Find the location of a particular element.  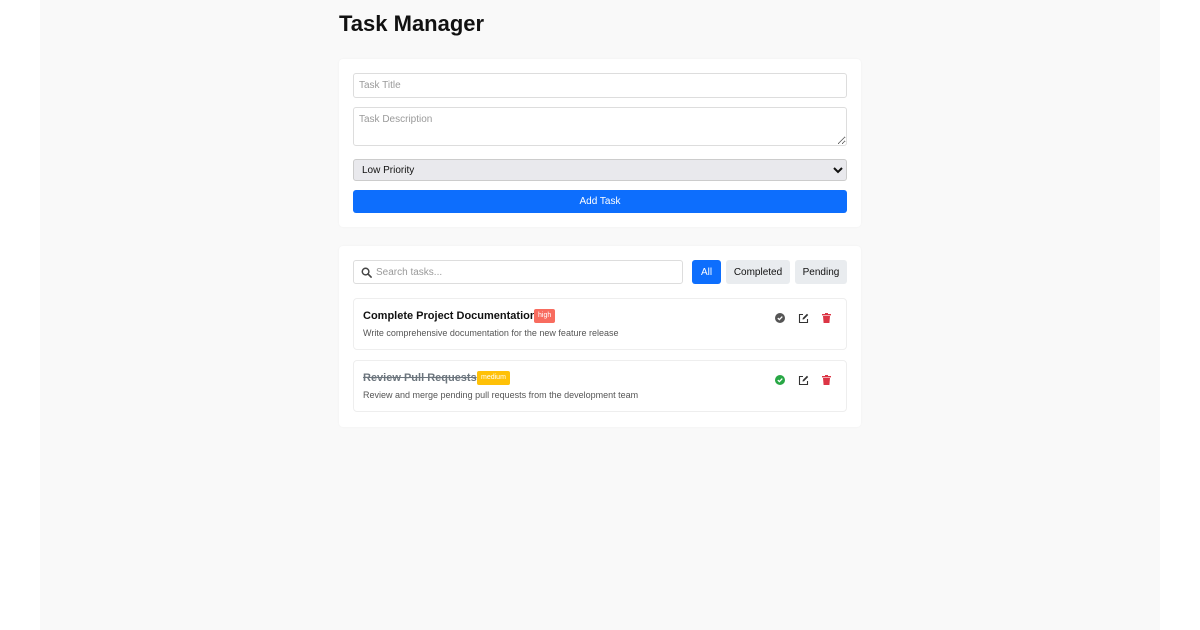

priority-select: Low Priority is located at coordinates (600, 170).